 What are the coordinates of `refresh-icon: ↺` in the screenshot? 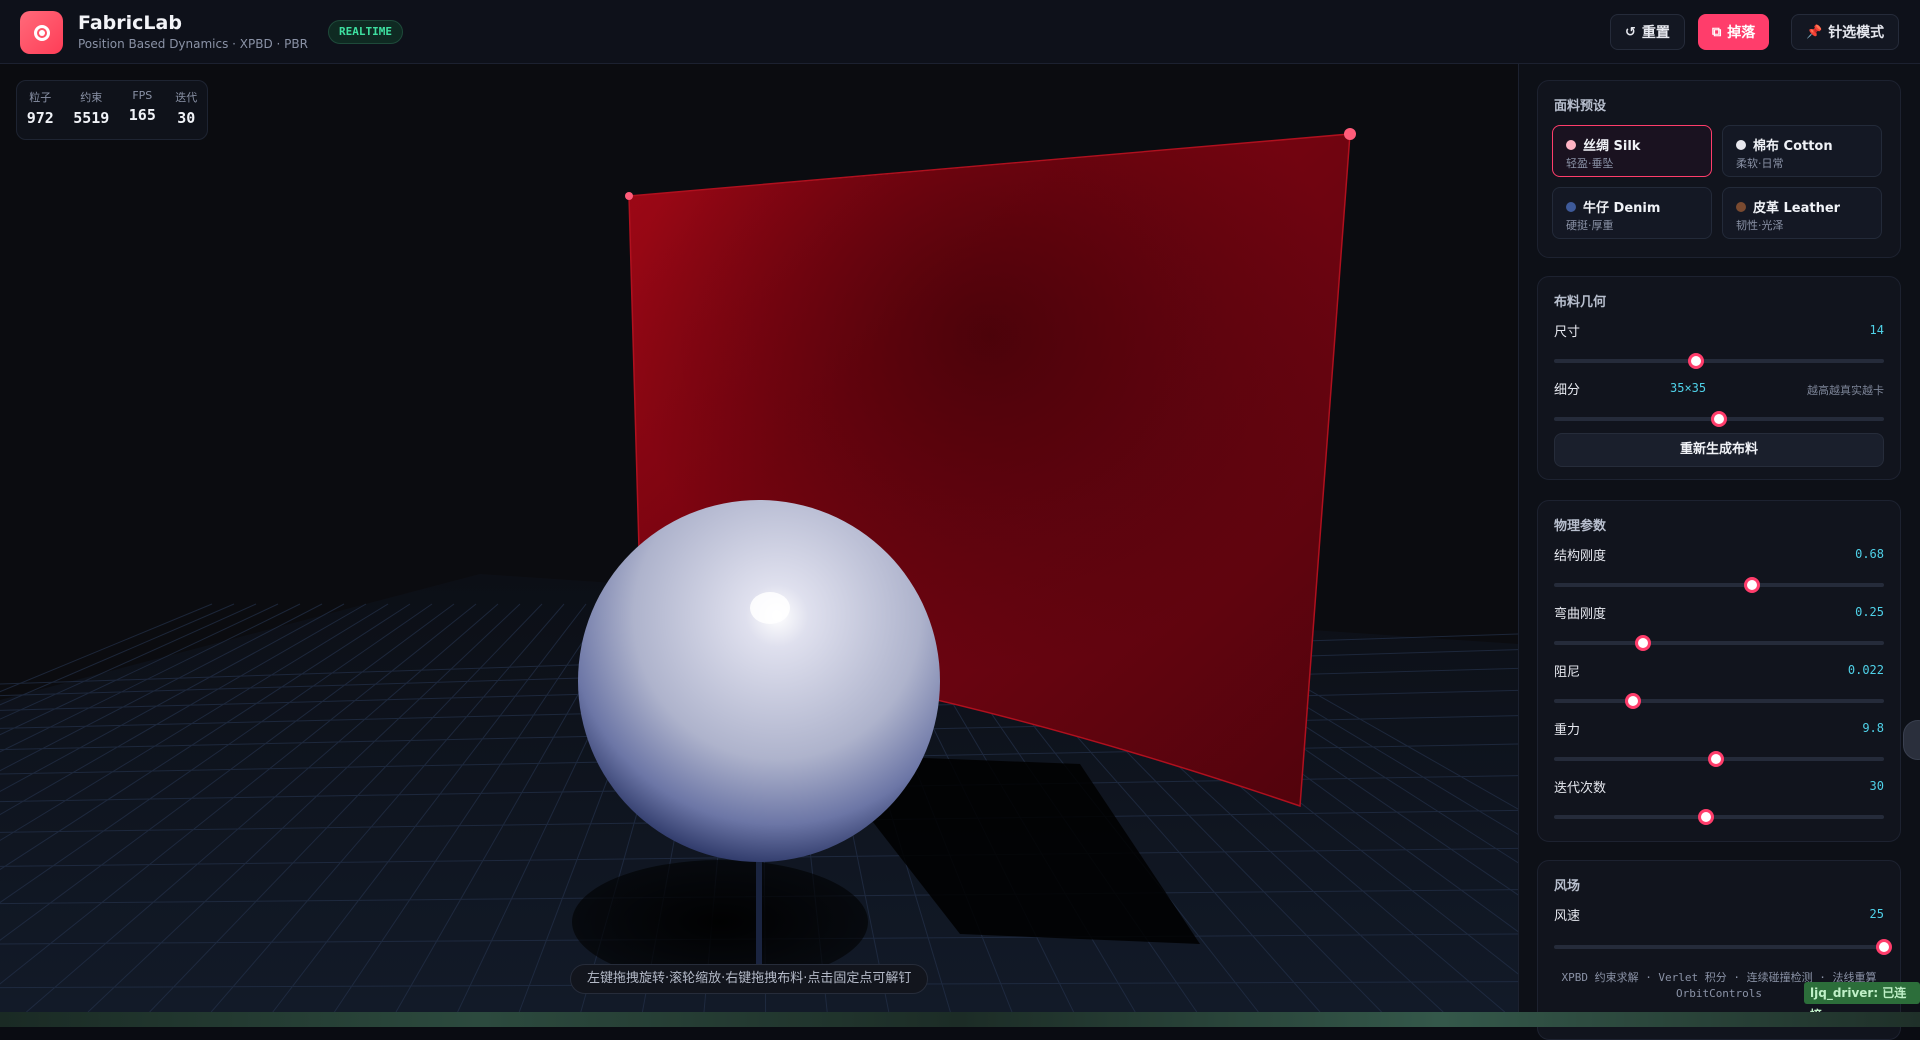 It's located at (1630, 32).